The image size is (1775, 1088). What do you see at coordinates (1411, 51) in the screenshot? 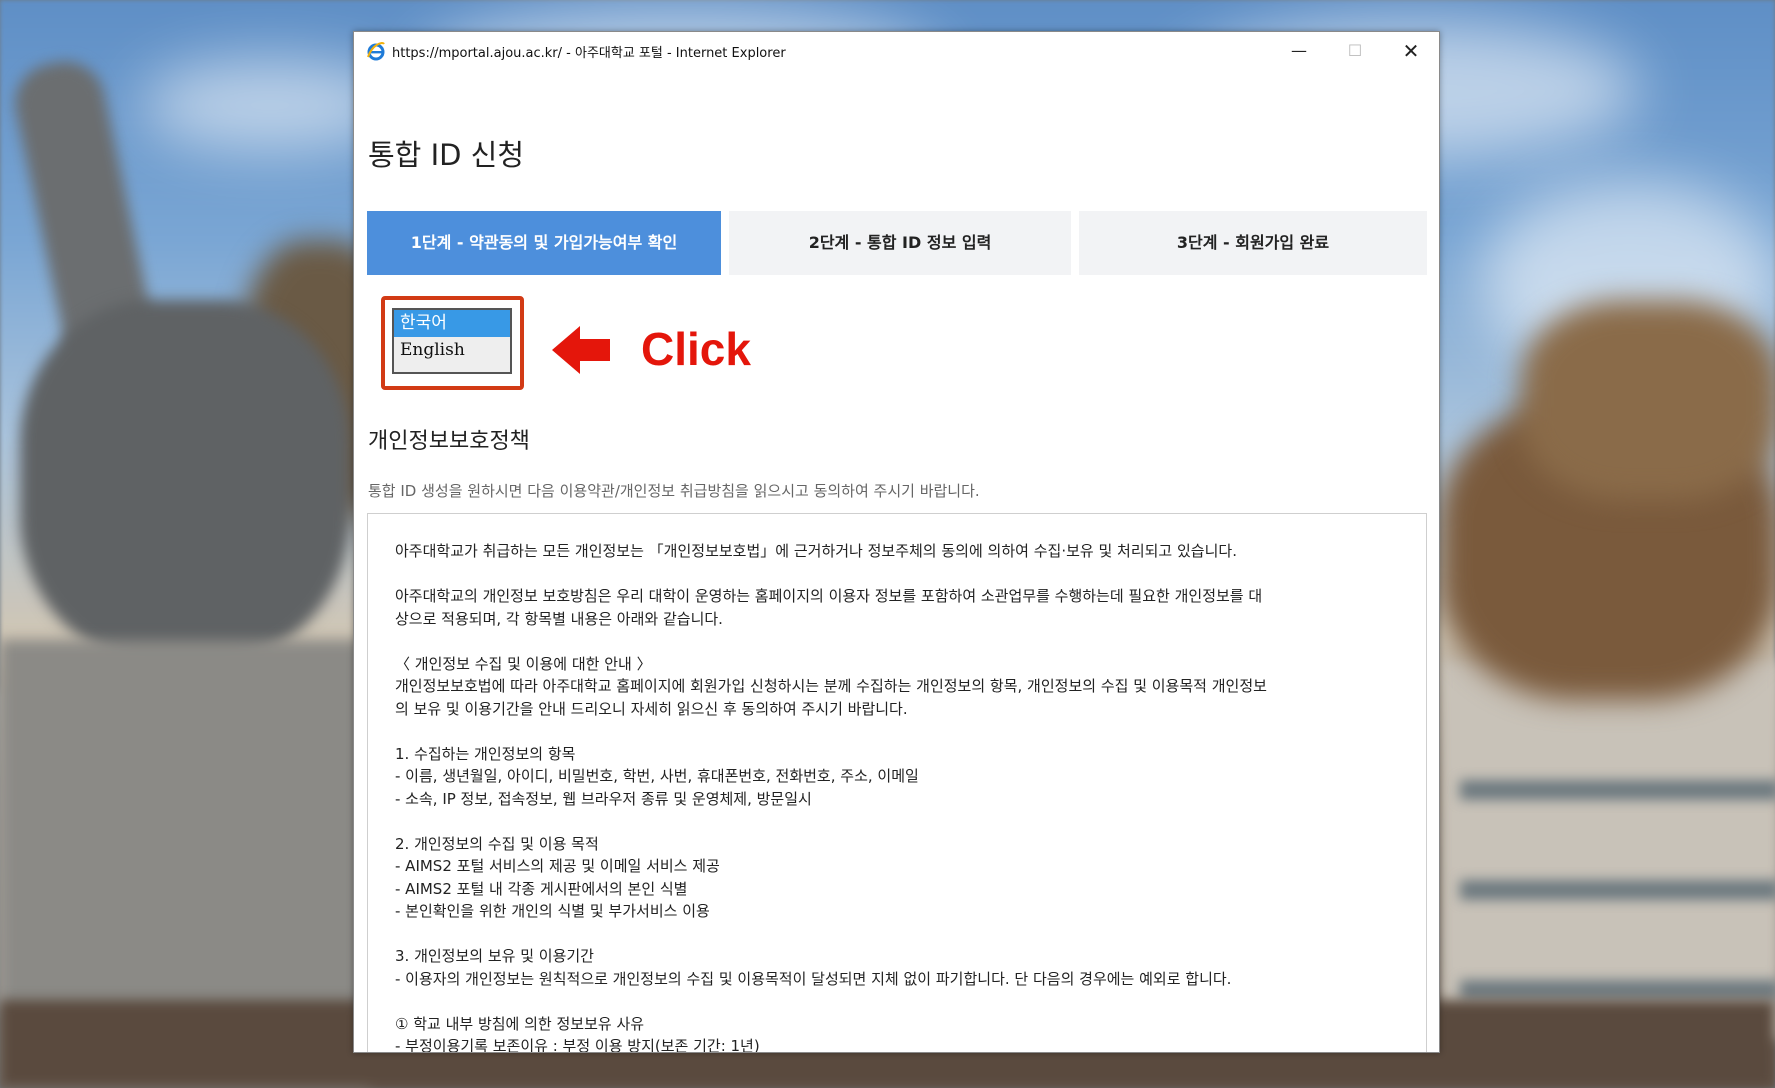
I see `close-button: ✕` at bounding box center [1411, 51].